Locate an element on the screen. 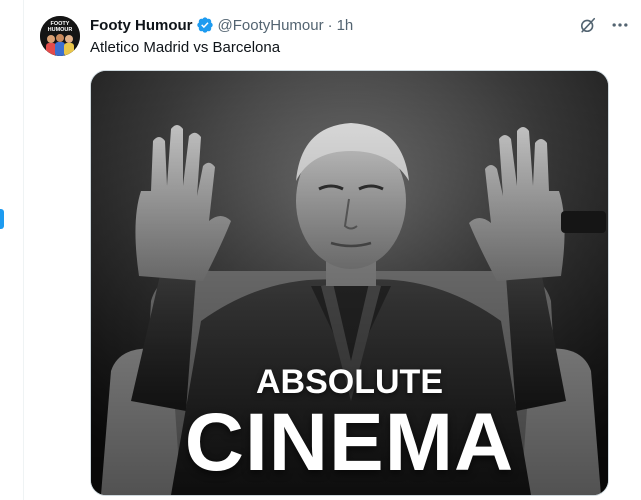  left-nav-column is located at coordinates (12, 250).